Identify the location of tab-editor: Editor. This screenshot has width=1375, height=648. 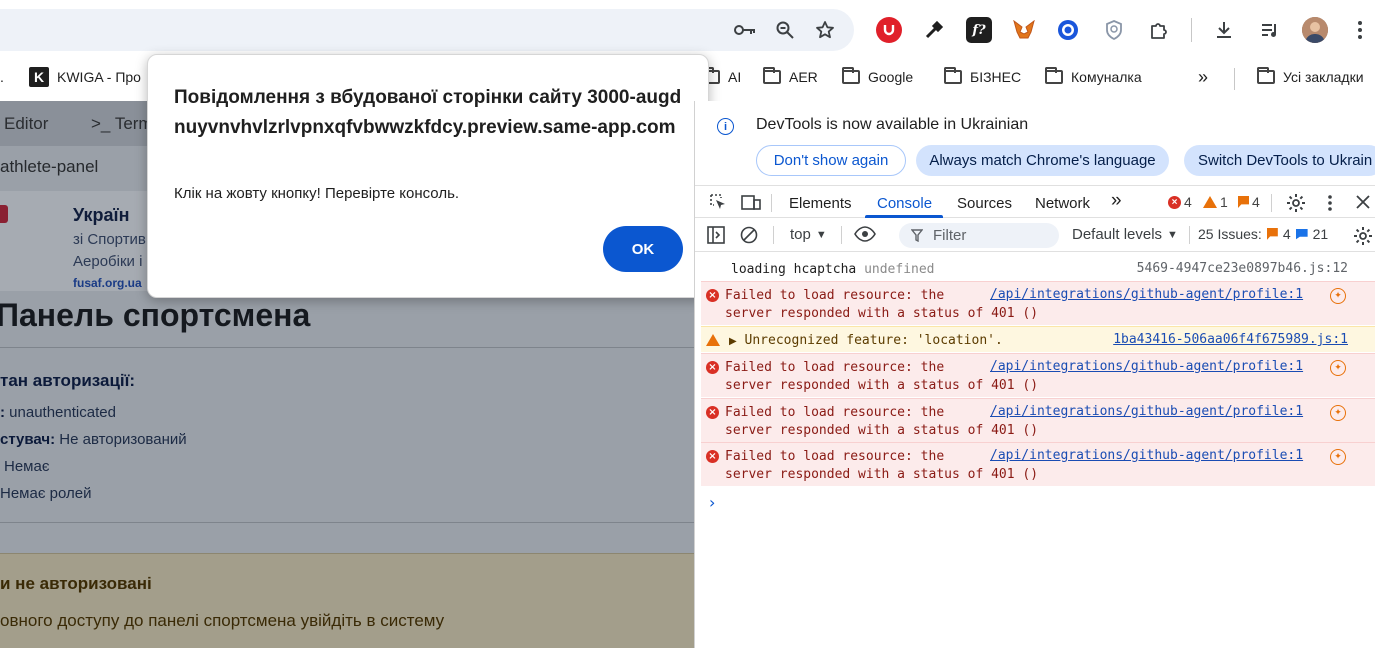
(26, 124).